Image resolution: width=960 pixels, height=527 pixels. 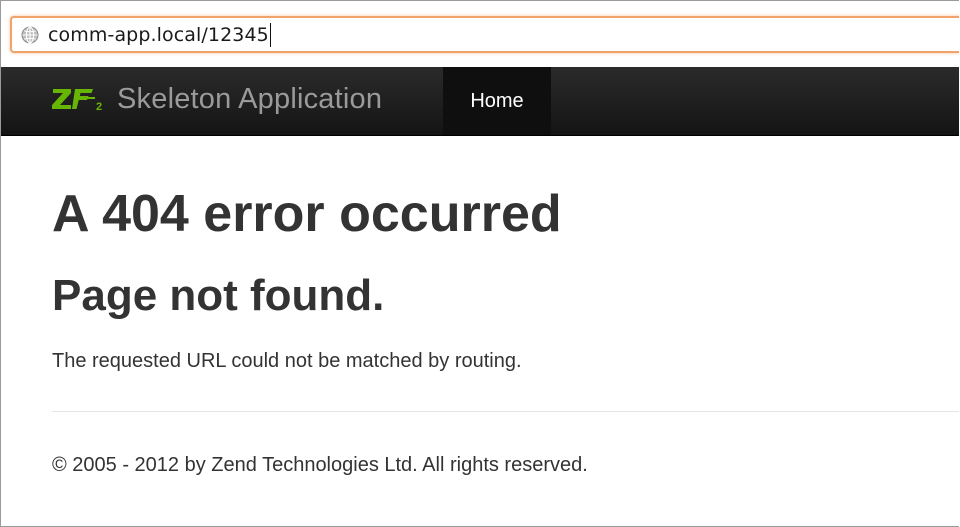 What do you see at coordinates (505, 411) in the screenshot?
I see `divider` at bounding box center [505, 411].